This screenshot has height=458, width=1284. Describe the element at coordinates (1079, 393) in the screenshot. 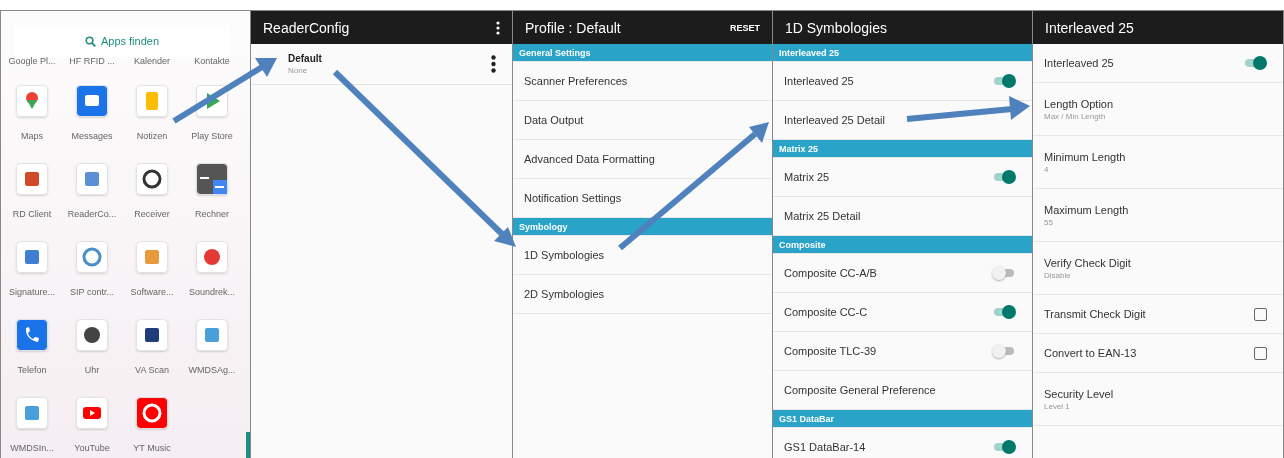

I see `settings-item: Security Level` at that location.